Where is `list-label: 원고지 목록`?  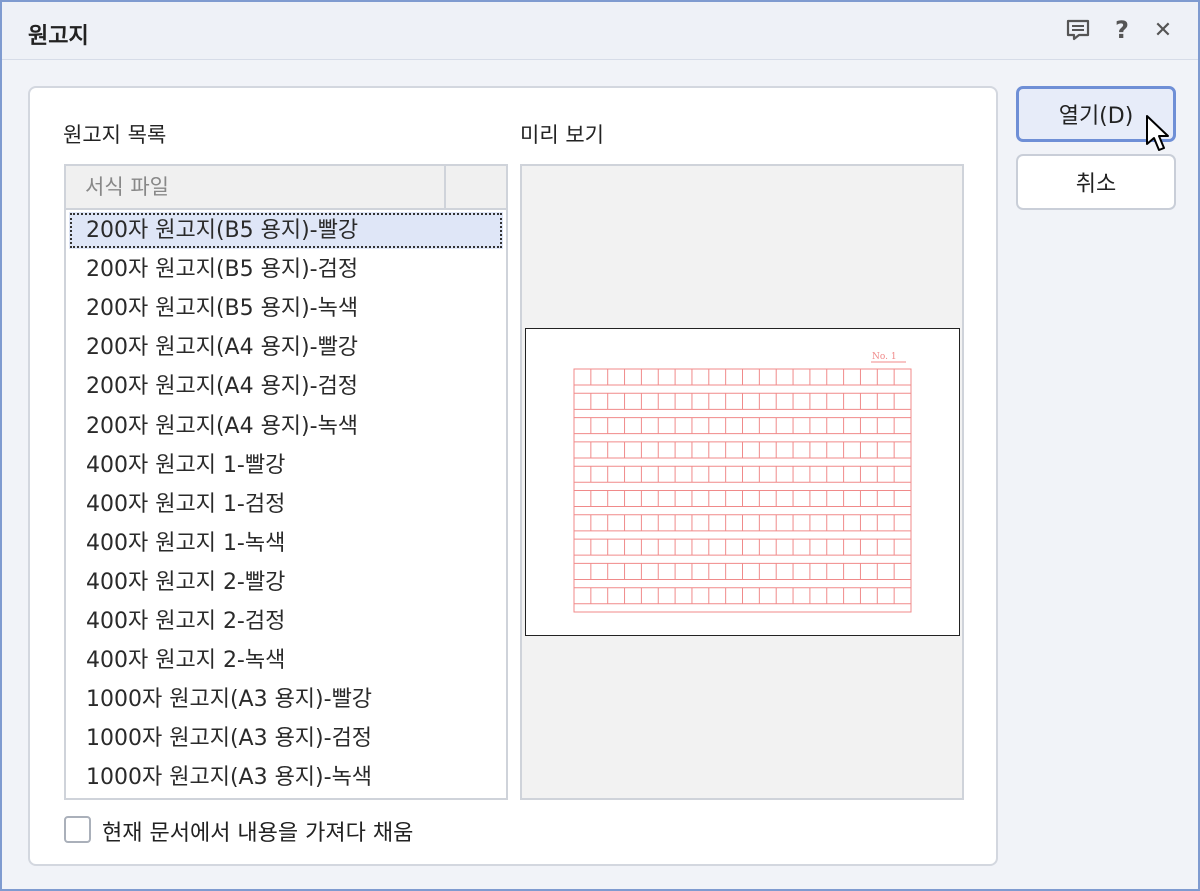 list-label: 원고지 목록 is located at coordinates (115, 135).